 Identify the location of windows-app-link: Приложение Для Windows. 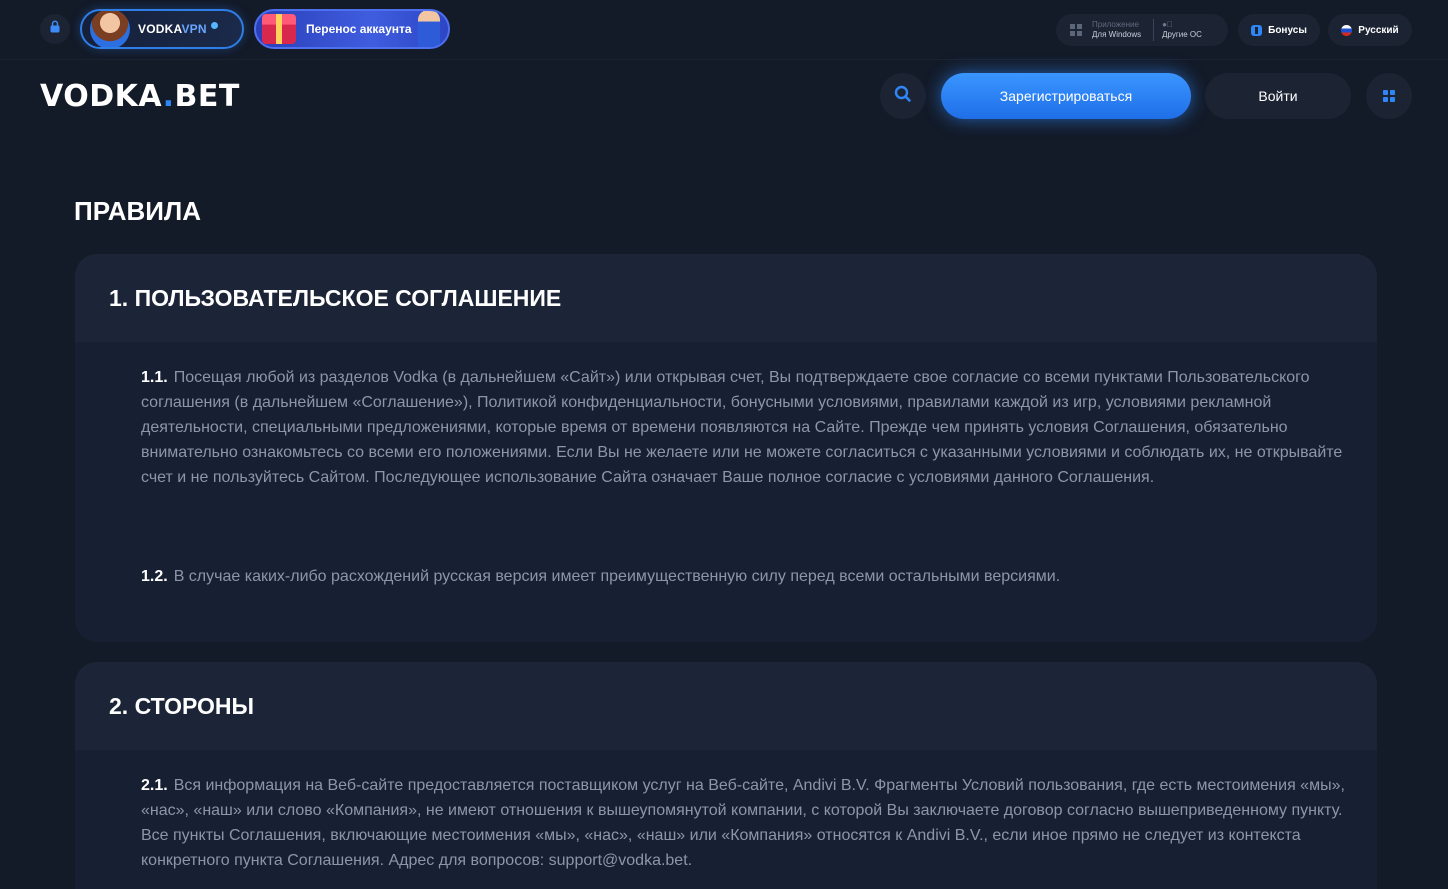
(1116, 30).